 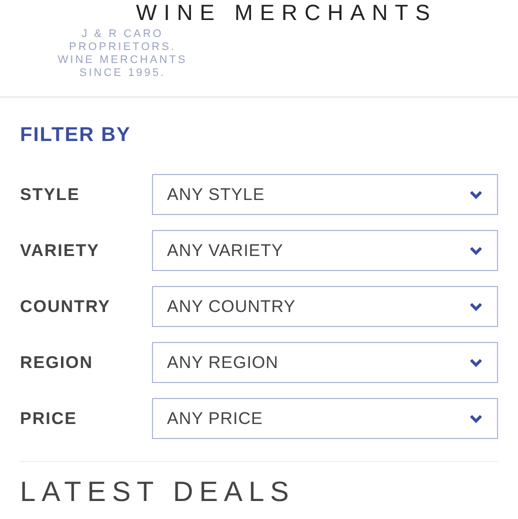 I want to click on filter-dropdown: ANY COUNTRY, so click(x=325, y=306).